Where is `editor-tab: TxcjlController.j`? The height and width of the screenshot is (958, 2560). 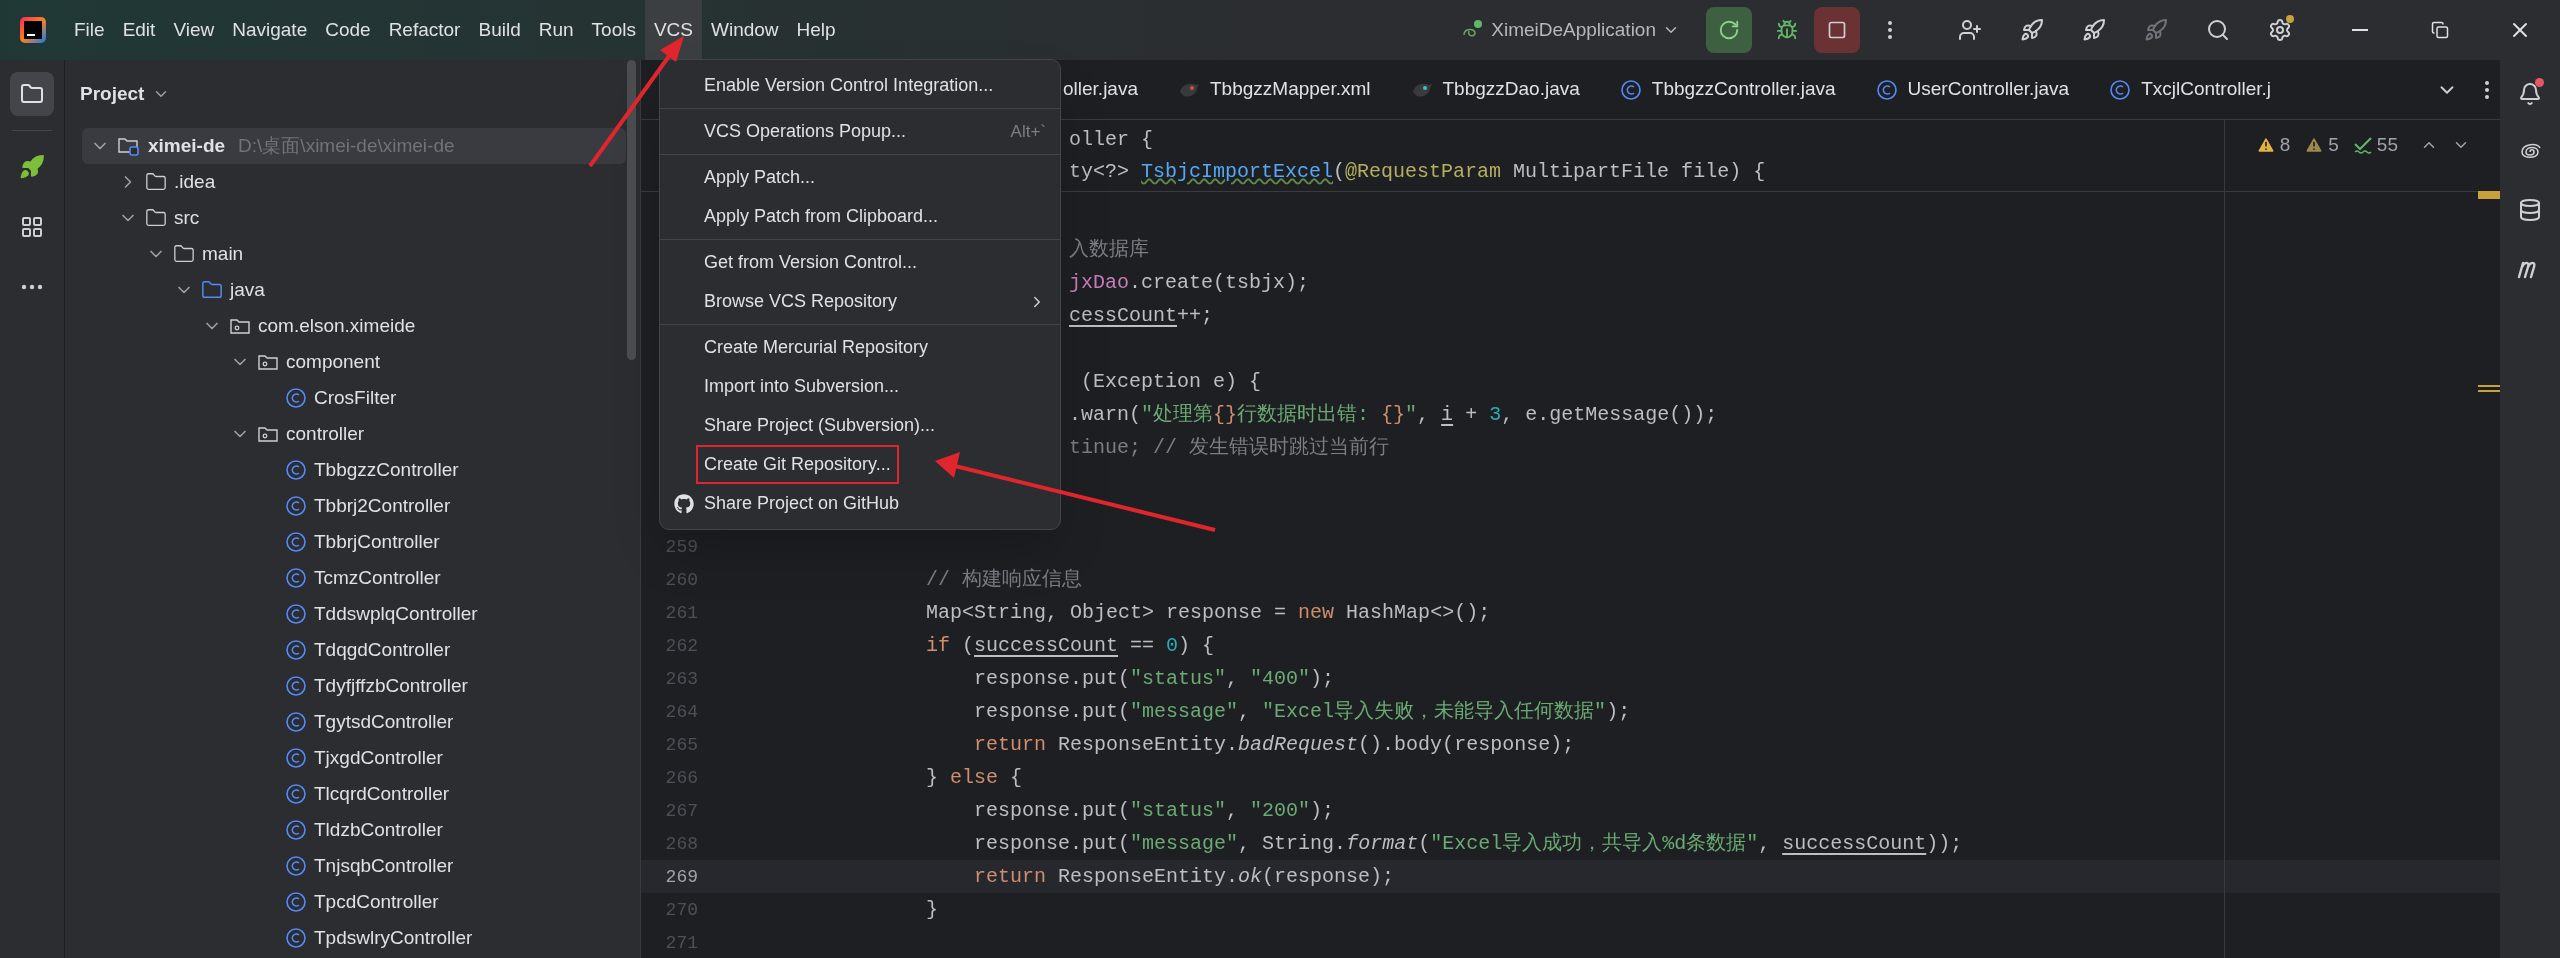
editor-tab: TxcjlController.j is located at coordinates (2190, 89).